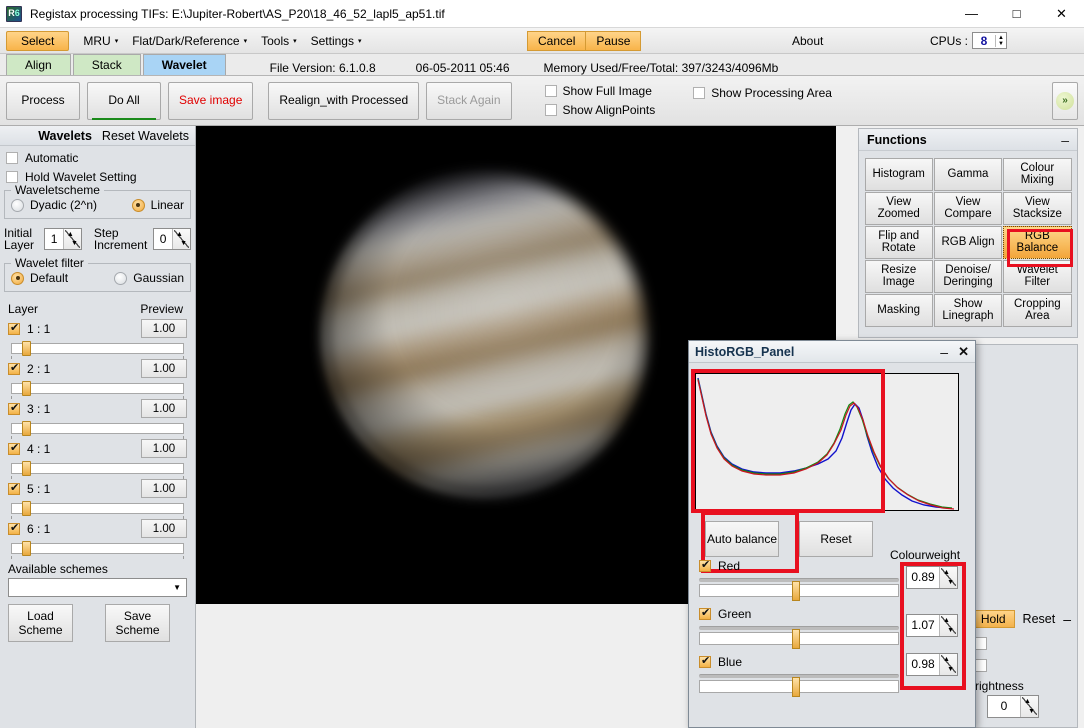 Image resolution: width=1084 pixels, height=728 pixels. Describe the element at coordinates (705, 661) in the screenshot. I see `blue-channel-checkbox` at that location.